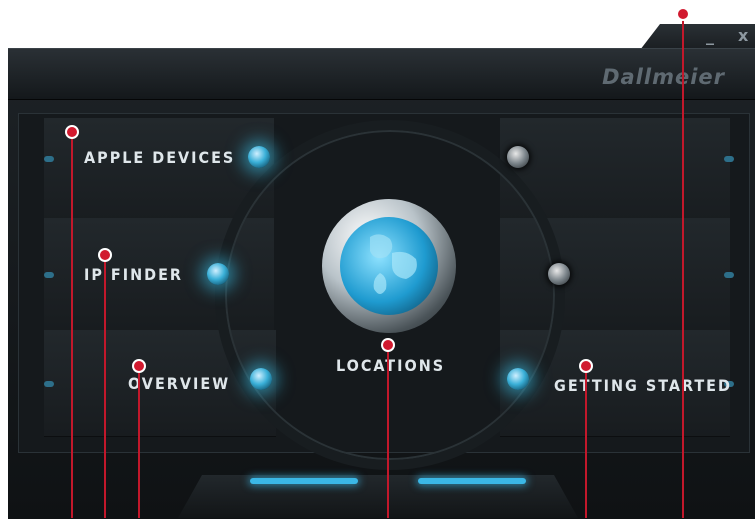 This screenshot has height=519, width=755. Describe the element at coordinates (390, 365) in the screenshot. I see `locations-button: LOCATIONS` at that location.